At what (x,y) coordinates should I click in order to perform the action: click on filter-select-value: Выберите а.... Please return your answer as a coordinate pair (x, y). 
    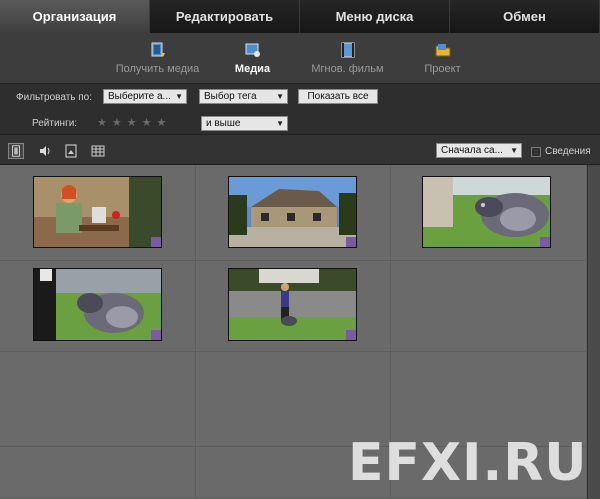
    Looking at the image, I should click on (139, 96).